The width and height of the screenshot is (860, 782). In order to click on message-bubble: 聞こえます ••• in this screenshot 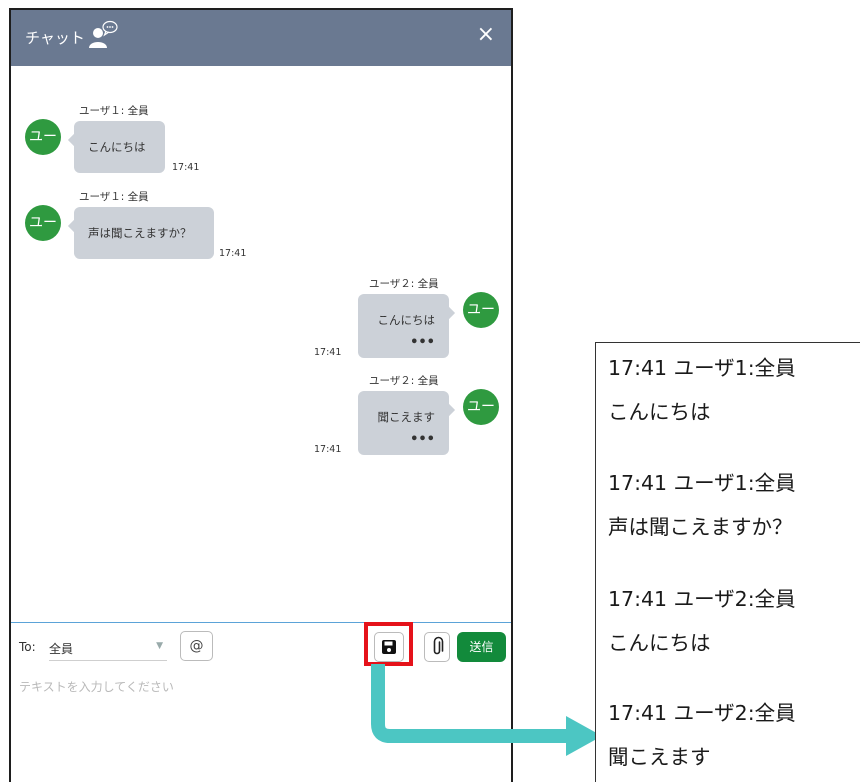, I will do `click(407, 423)`.